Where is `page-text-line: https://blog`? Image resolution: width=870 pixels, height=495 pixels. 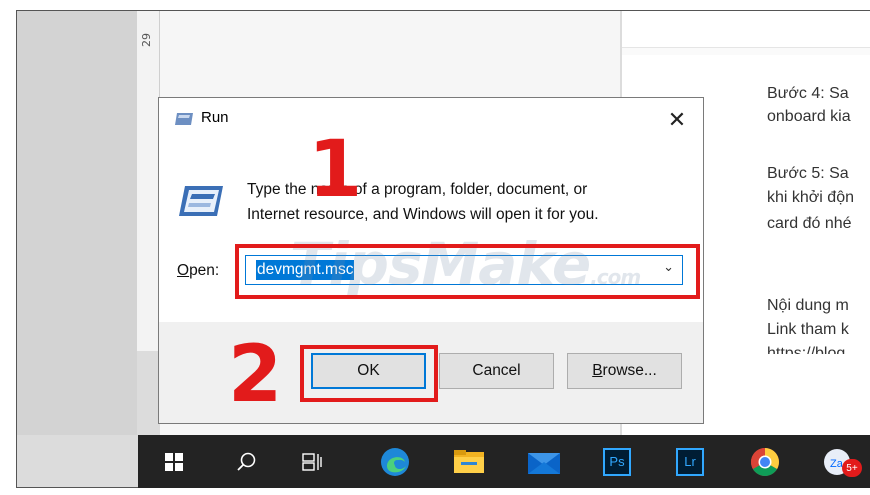 page-text-line: https://blog is located at coordinates (806, 349).